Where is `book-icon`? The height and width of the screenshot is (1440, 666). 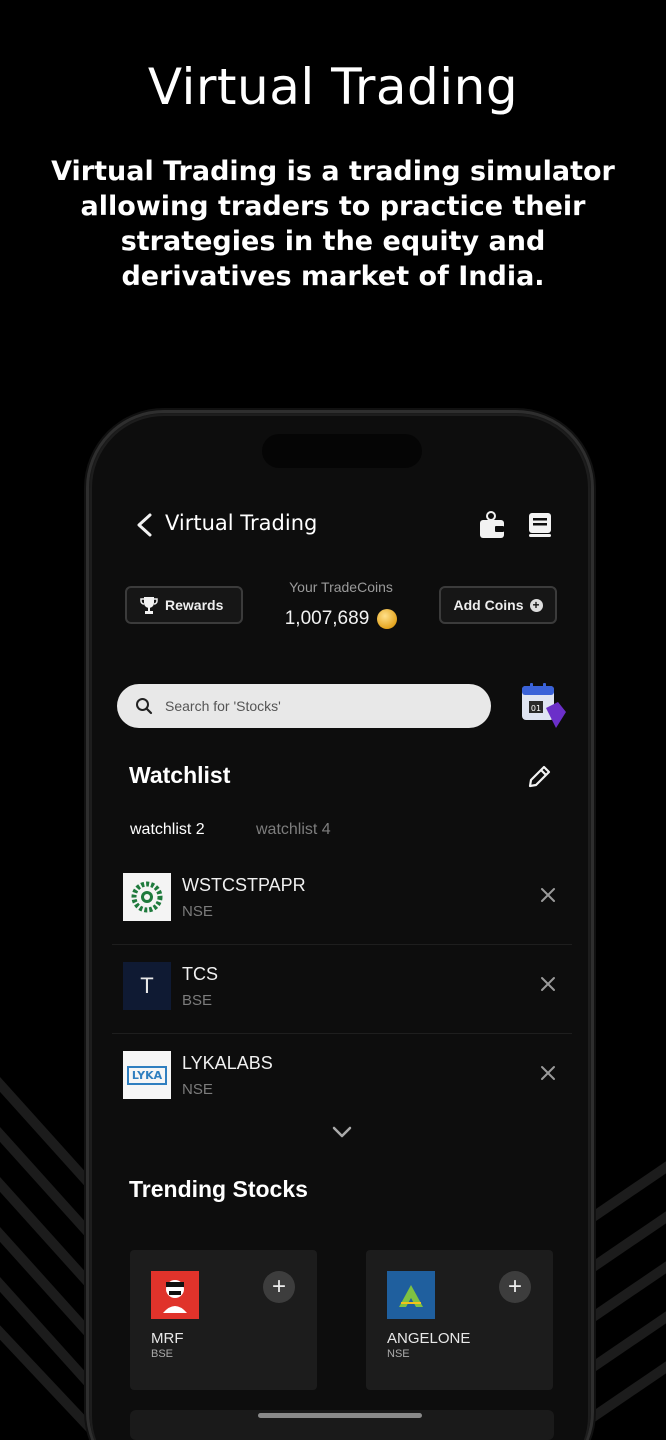 book-icon is located at coordinates (540, 525).